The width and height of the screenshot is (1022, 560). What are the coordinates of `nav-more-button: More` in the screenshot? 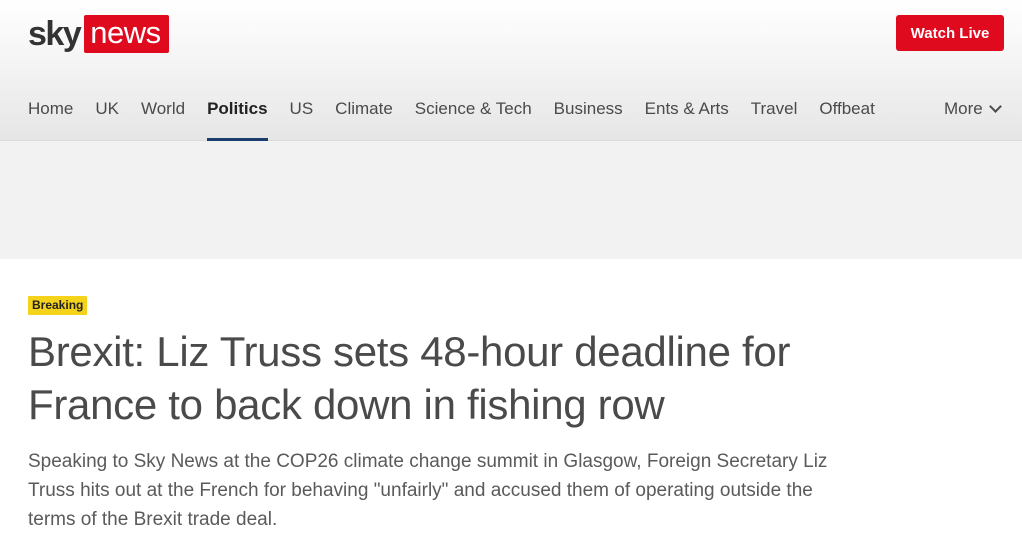 It's located at (973, 109).